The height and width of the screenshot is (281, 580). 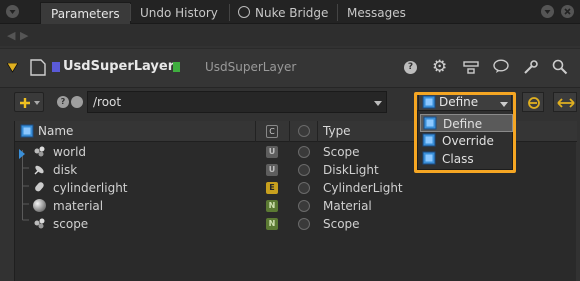 What do you see at coordinates (378, 104) in the screenshot?
I see `chevron-down-icon` at bounding box center [378, 104].